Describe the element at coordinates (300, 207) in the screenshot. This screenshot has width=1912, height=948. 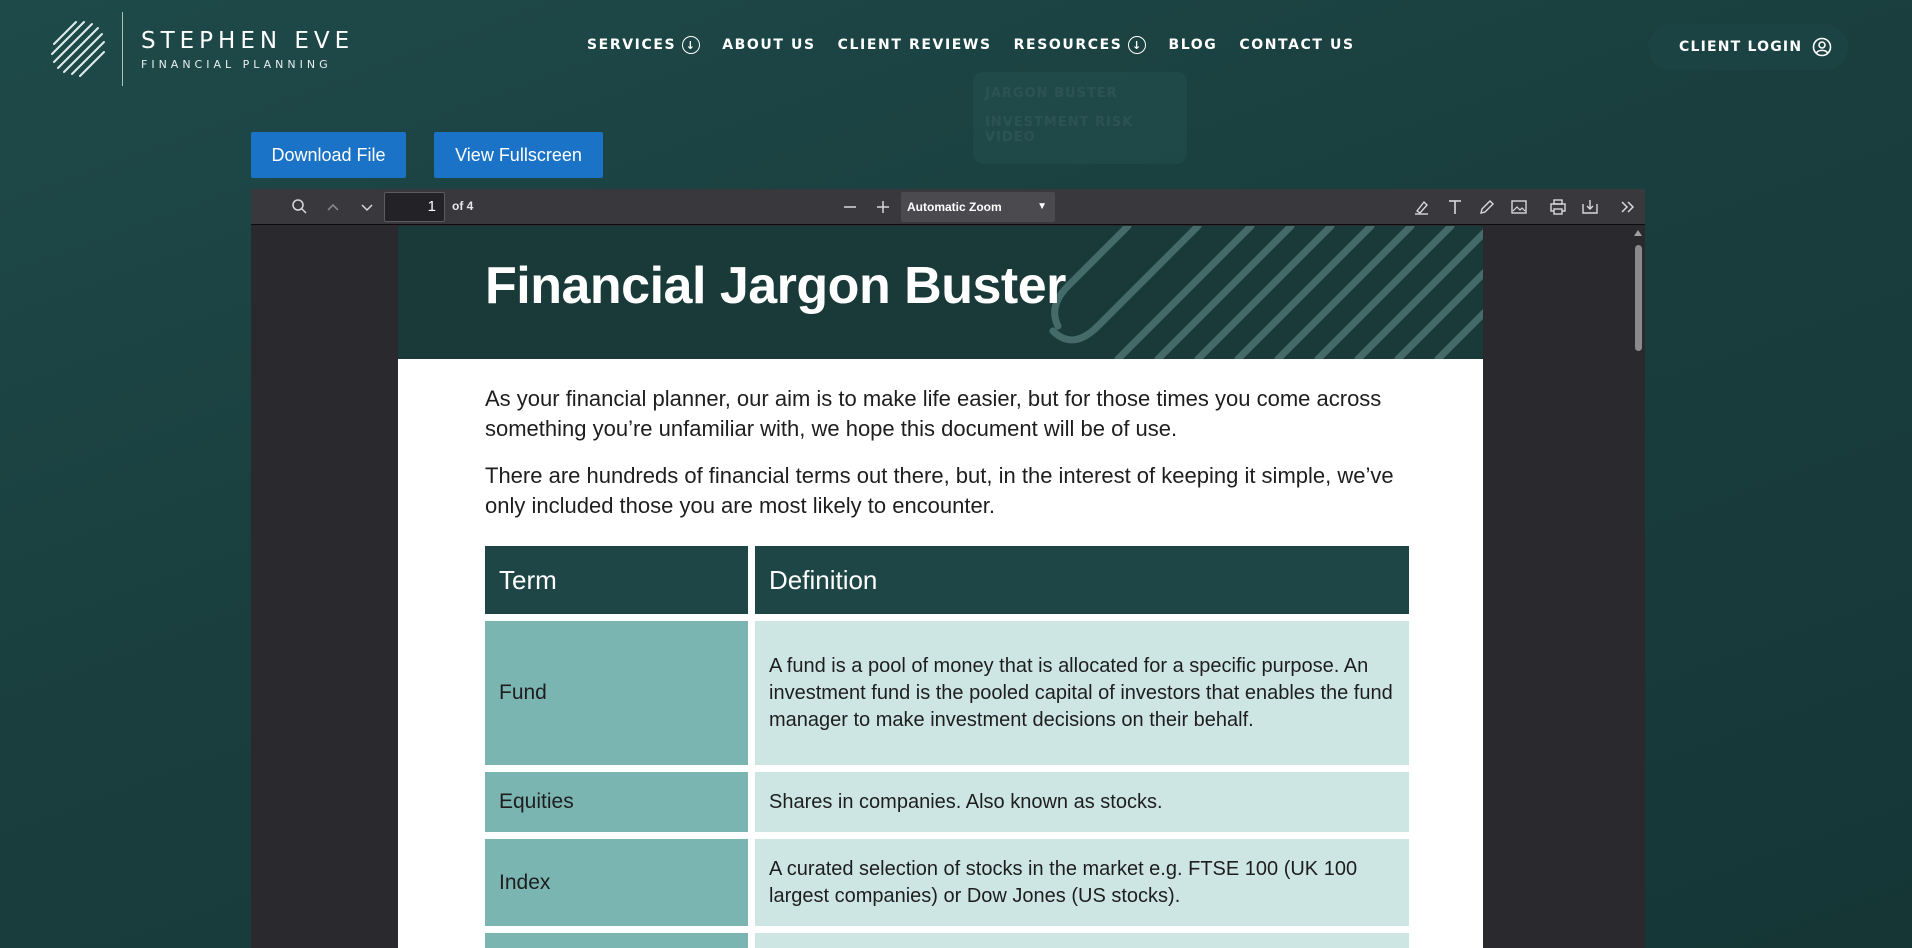
I see `search-icon` at that location.